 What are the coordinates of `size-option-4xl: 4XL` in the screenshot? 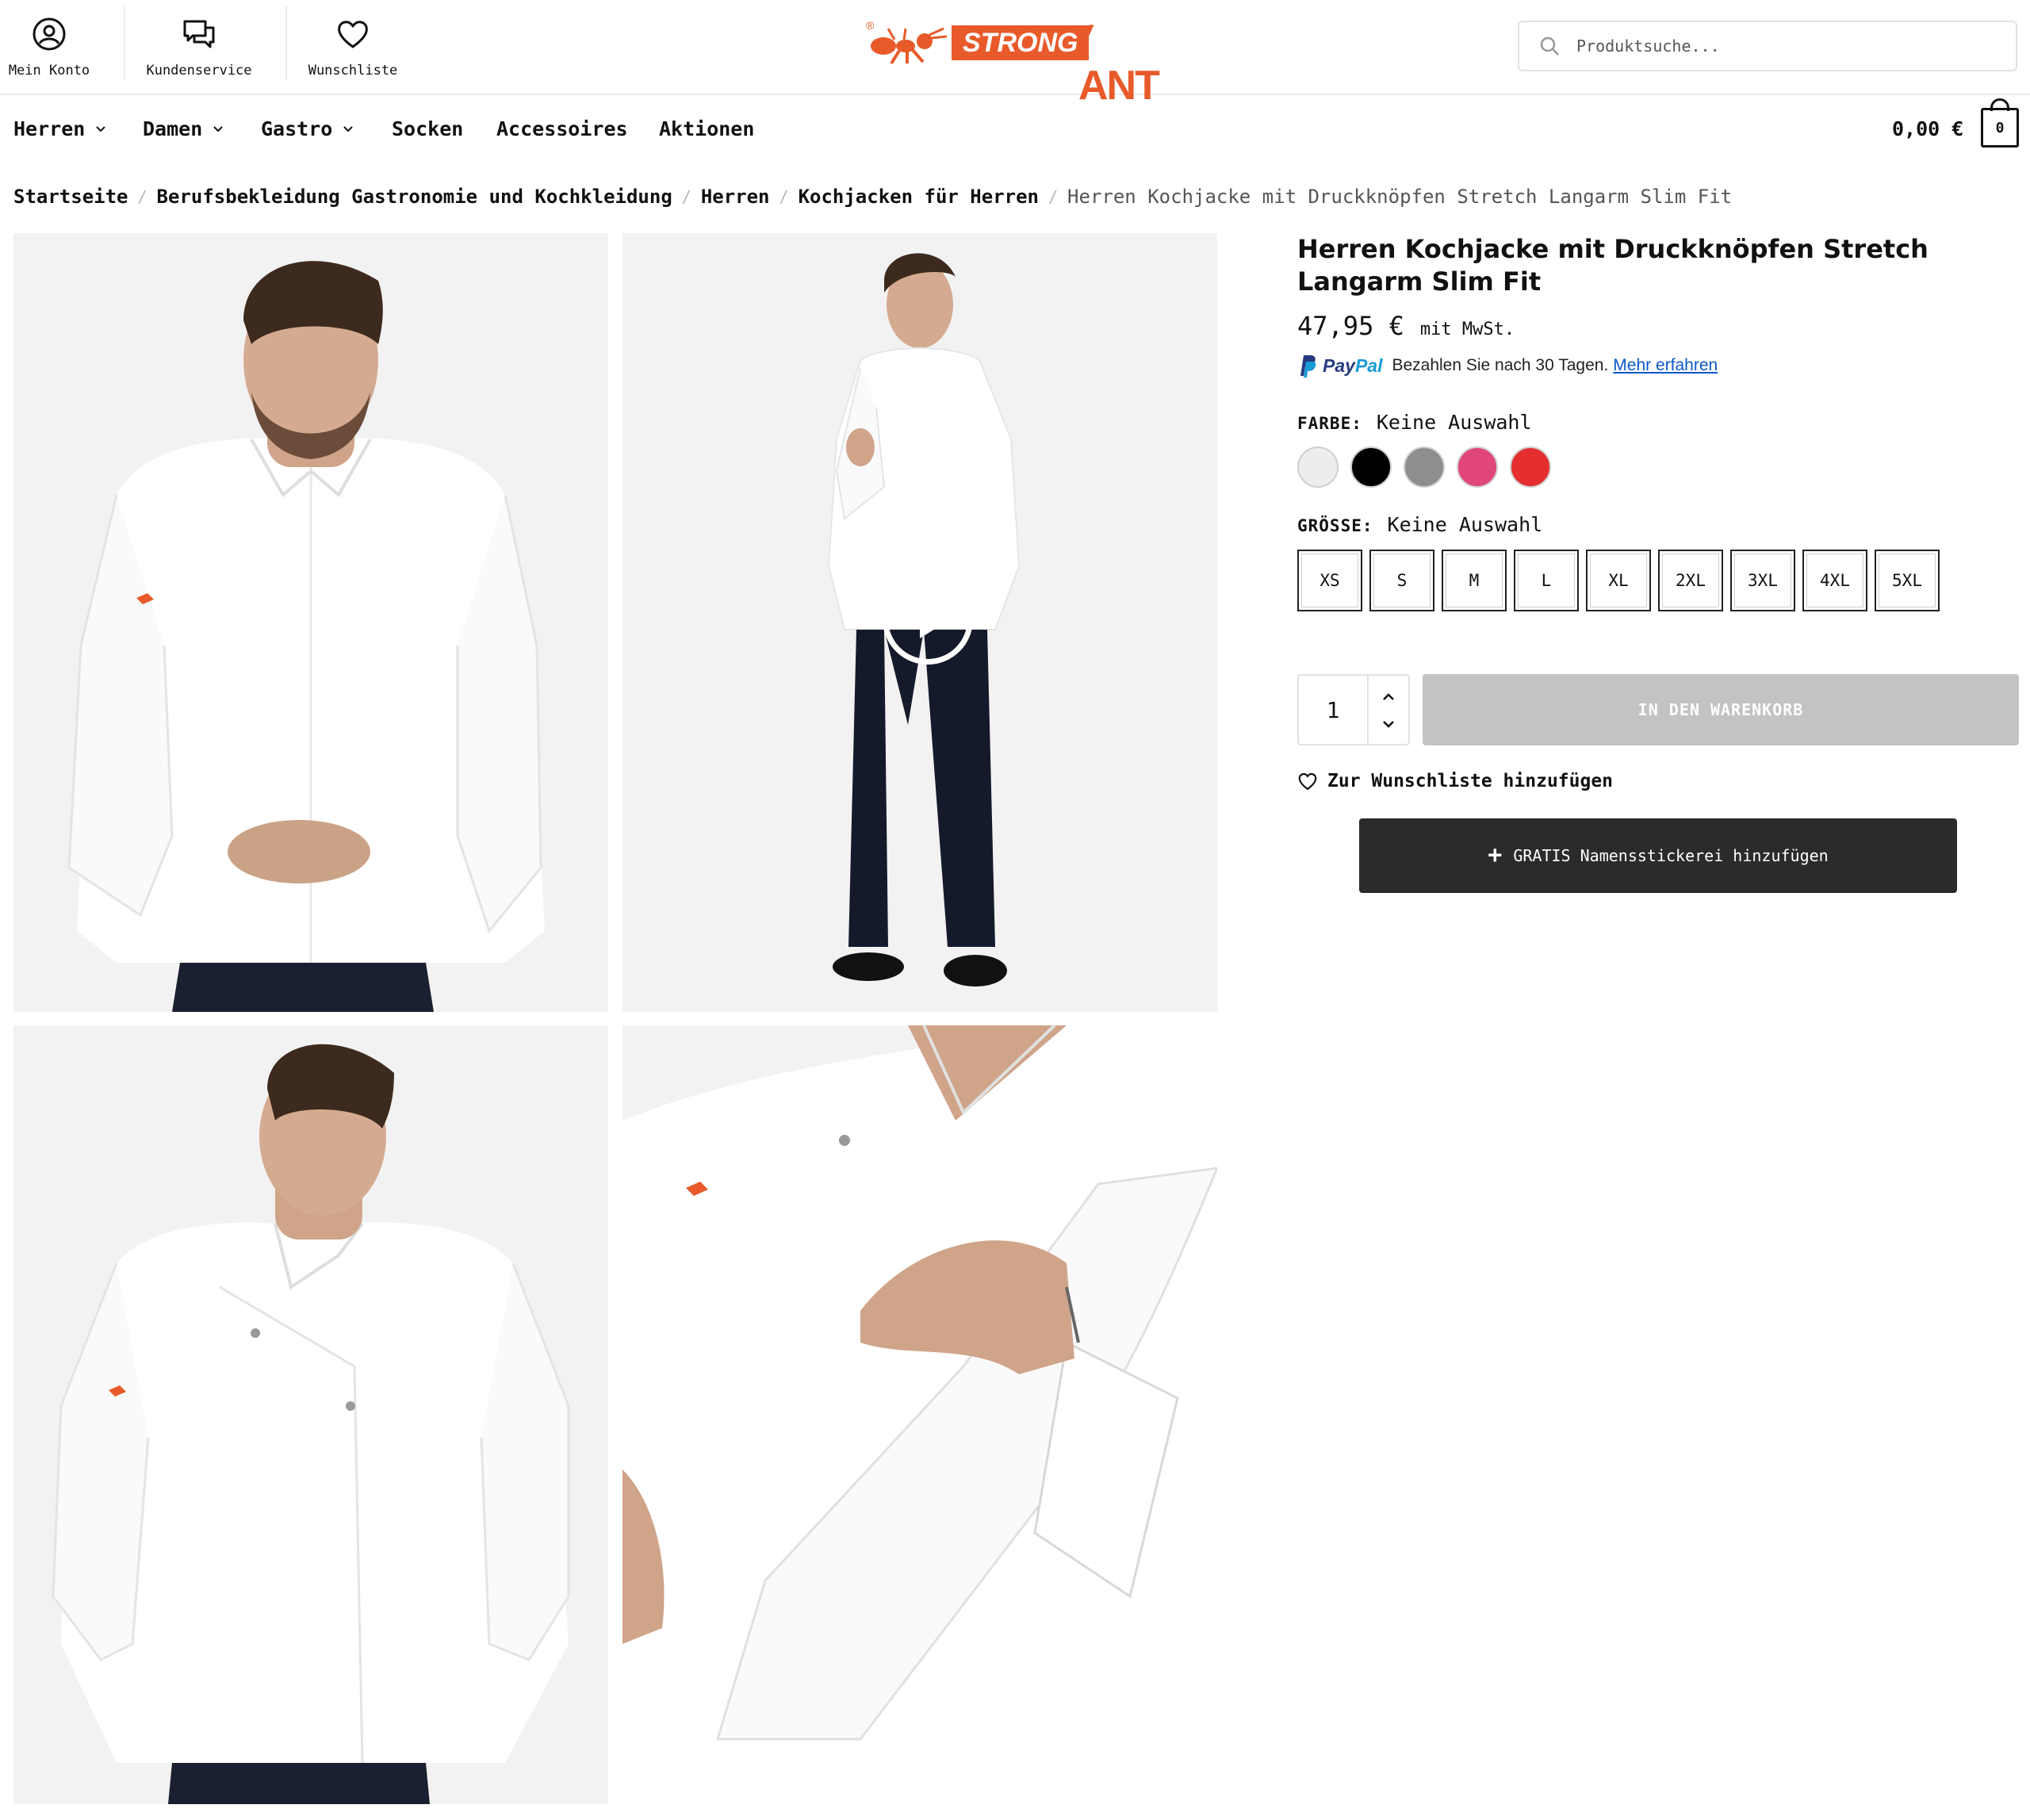 It's located at (1835, 580).